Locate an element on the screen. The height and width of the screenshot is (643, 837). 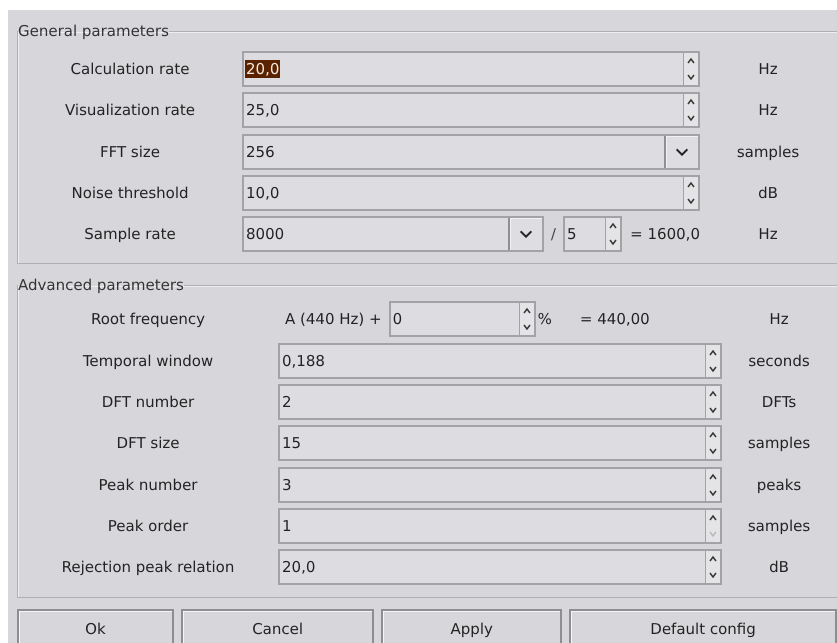
field-label: Root frequency is located at coordinates (148, 319).